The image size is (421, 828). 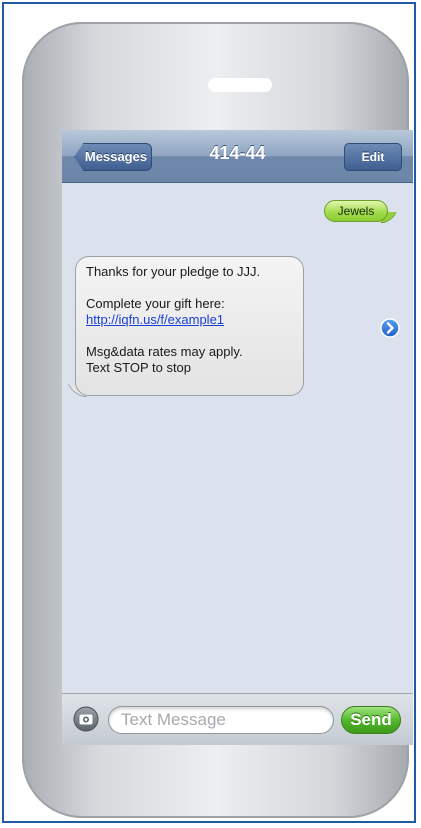 I want to click on message-line: Msg&data rates may apply., so click(x=164, y=351).